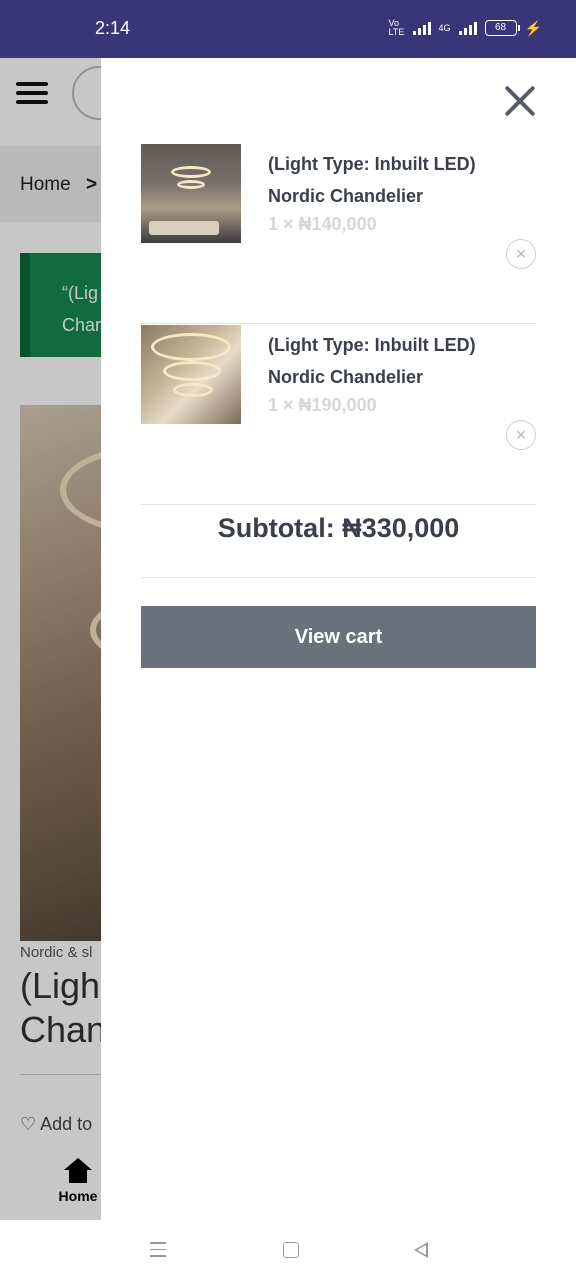  I want to click on back-icon, so click(421, 1250).